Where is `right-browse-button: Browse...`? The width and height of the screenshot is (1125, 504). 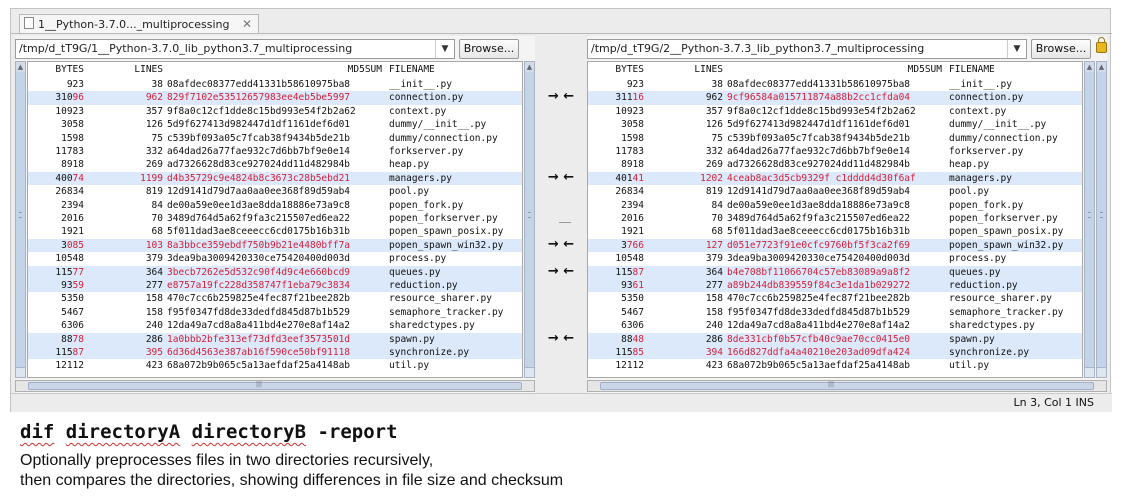 right-browse-button: Browse... is located at coordinates (1061, 49).